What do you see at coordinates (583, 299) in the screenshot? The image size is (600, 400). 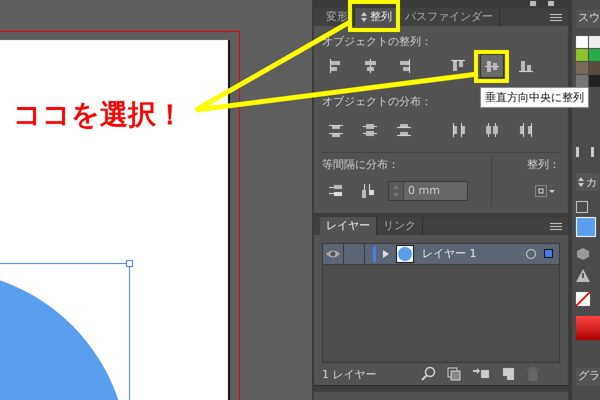 I see `none-swatch-icon` at bounding box center [583, 299].